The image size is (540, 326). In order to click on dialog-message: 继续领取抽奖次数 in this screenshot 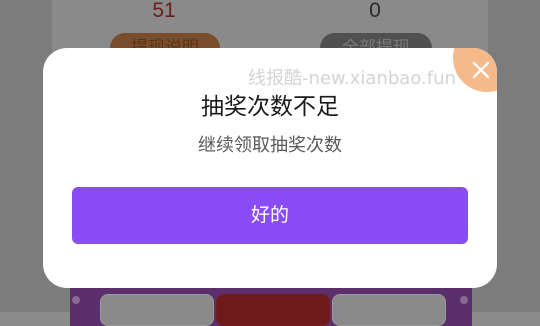, I will do `click(270, 145)`.